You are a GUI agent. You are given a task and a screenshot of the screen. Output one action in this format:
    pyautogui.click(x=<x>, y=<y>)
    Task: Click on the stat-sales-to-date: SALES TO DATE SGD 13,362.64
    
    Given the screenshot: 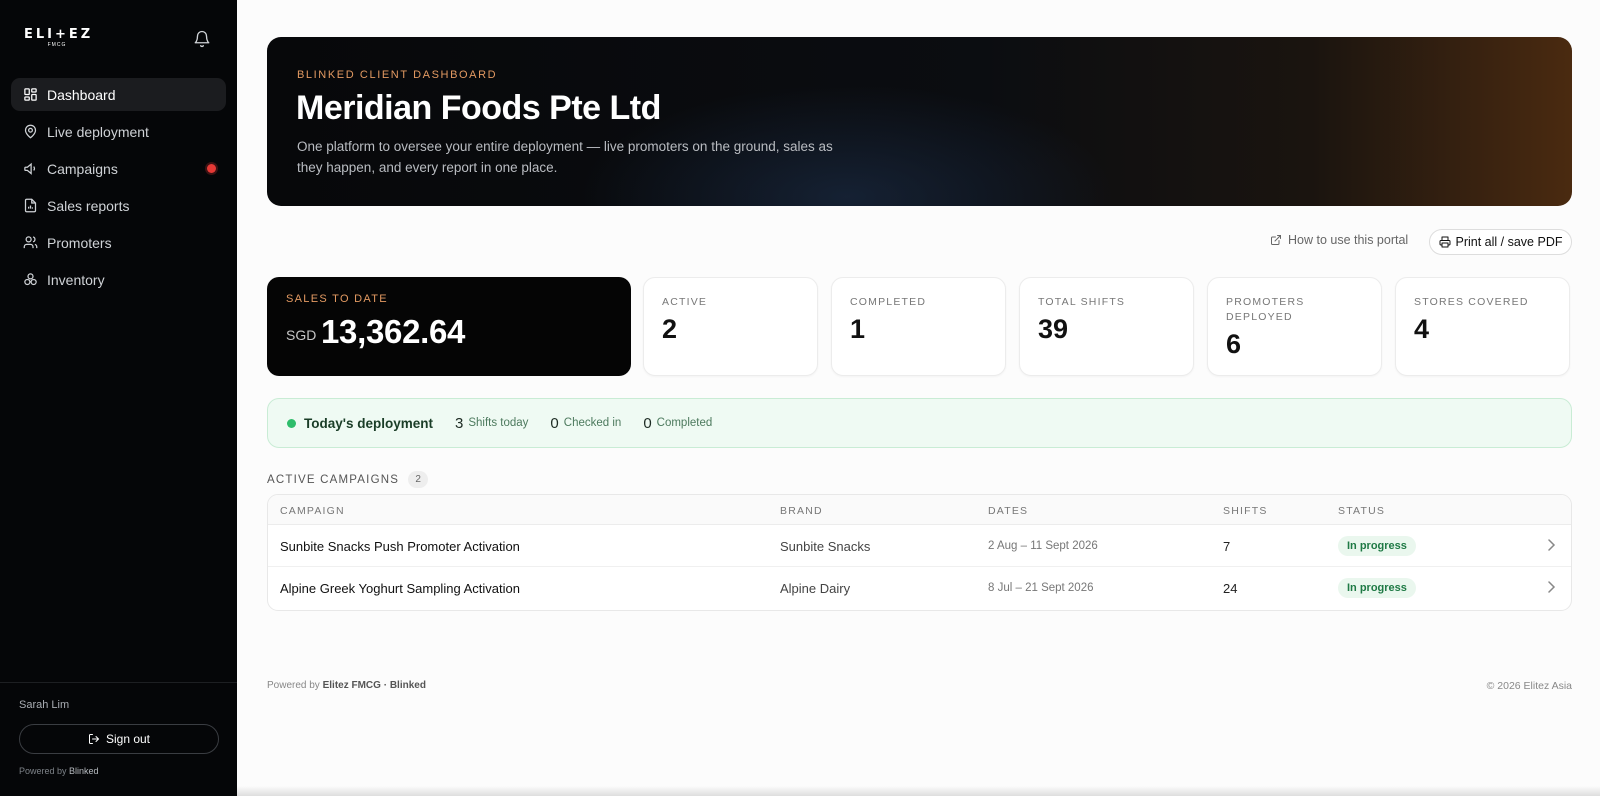 What is the action you would take?
    pyautogui.click(x=449, y=326)
    